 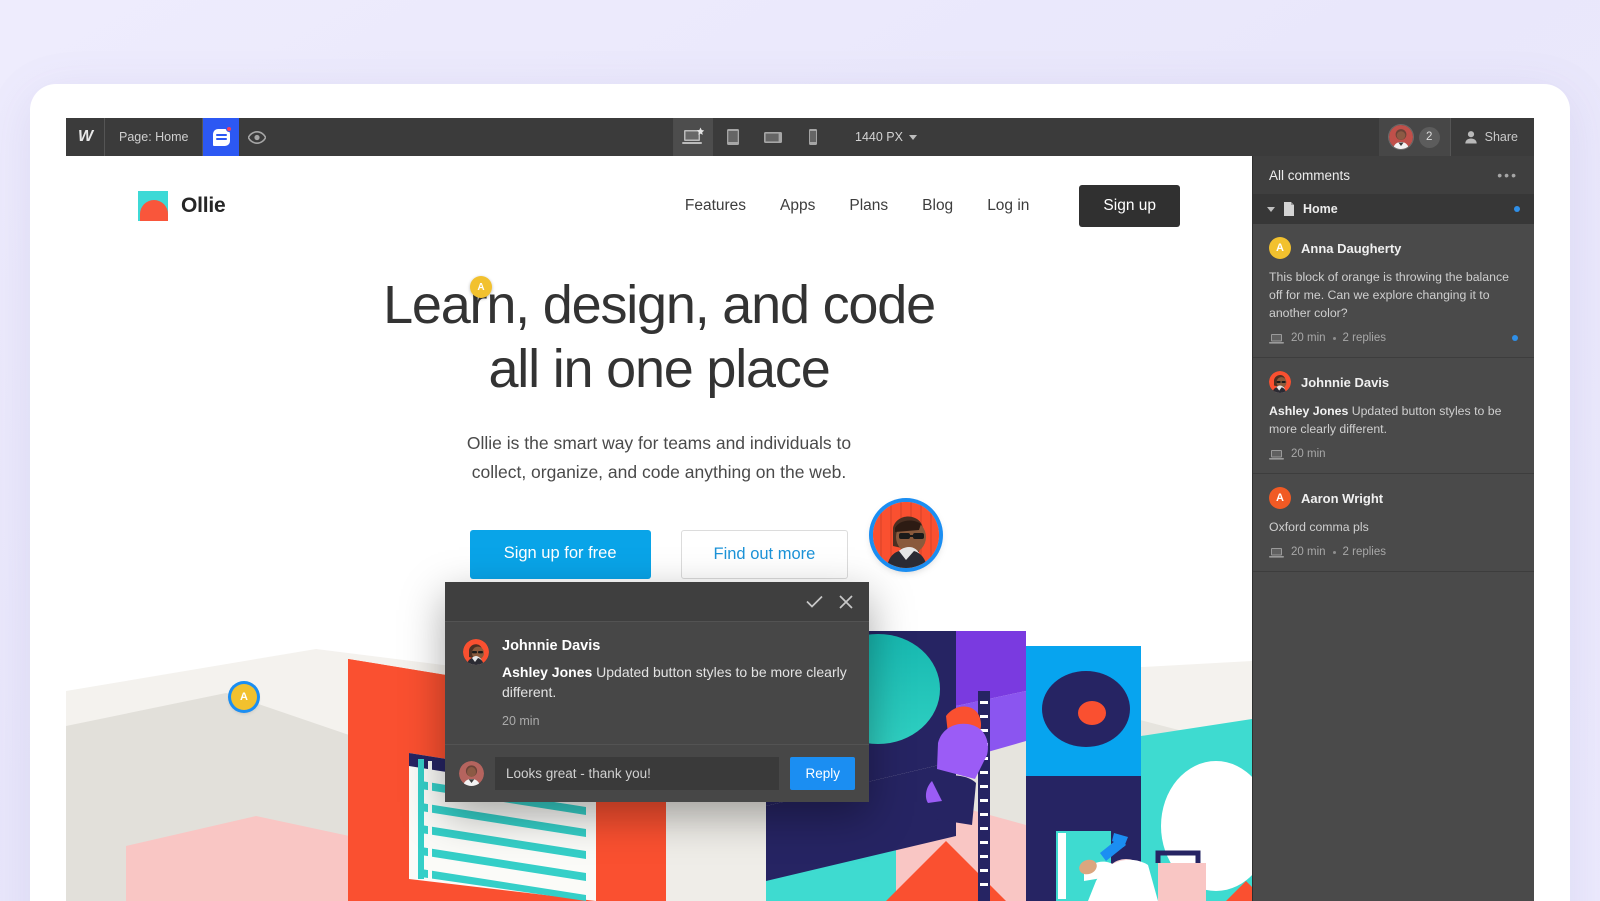 What do you see at coordinates (1345, 382) in the screenshot?
I see `comment-author-name: Johnnie Davis` at bounding box center [1345, 382].